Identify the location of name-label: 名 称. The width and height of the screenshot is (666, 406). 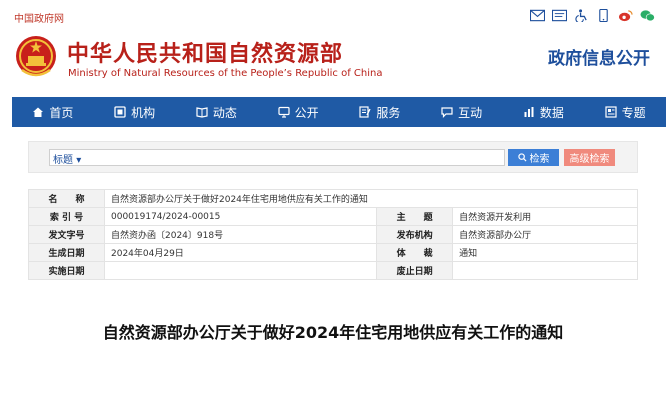
(66, 198).